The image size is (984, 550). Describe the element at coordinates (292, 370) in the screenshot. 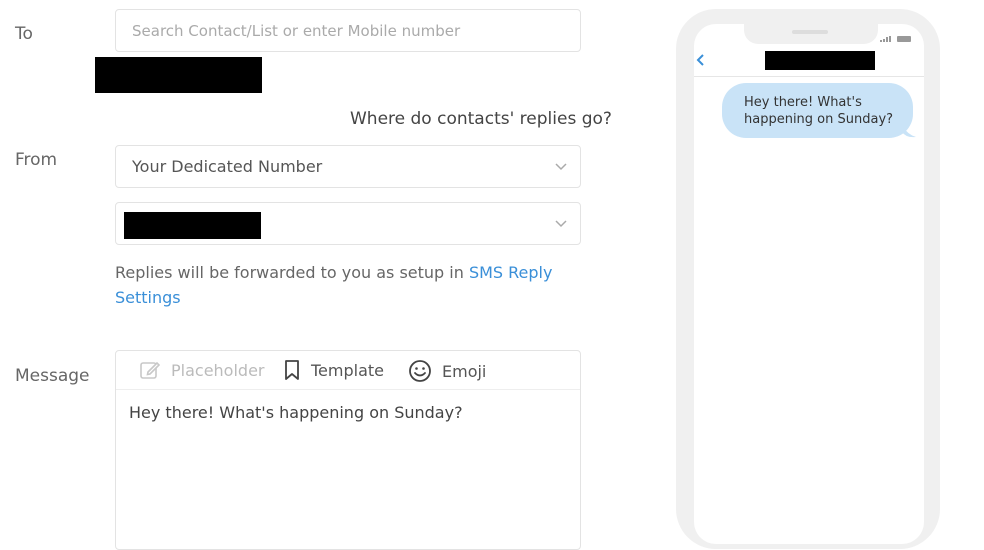

I see `bookmark-icon` at that location.